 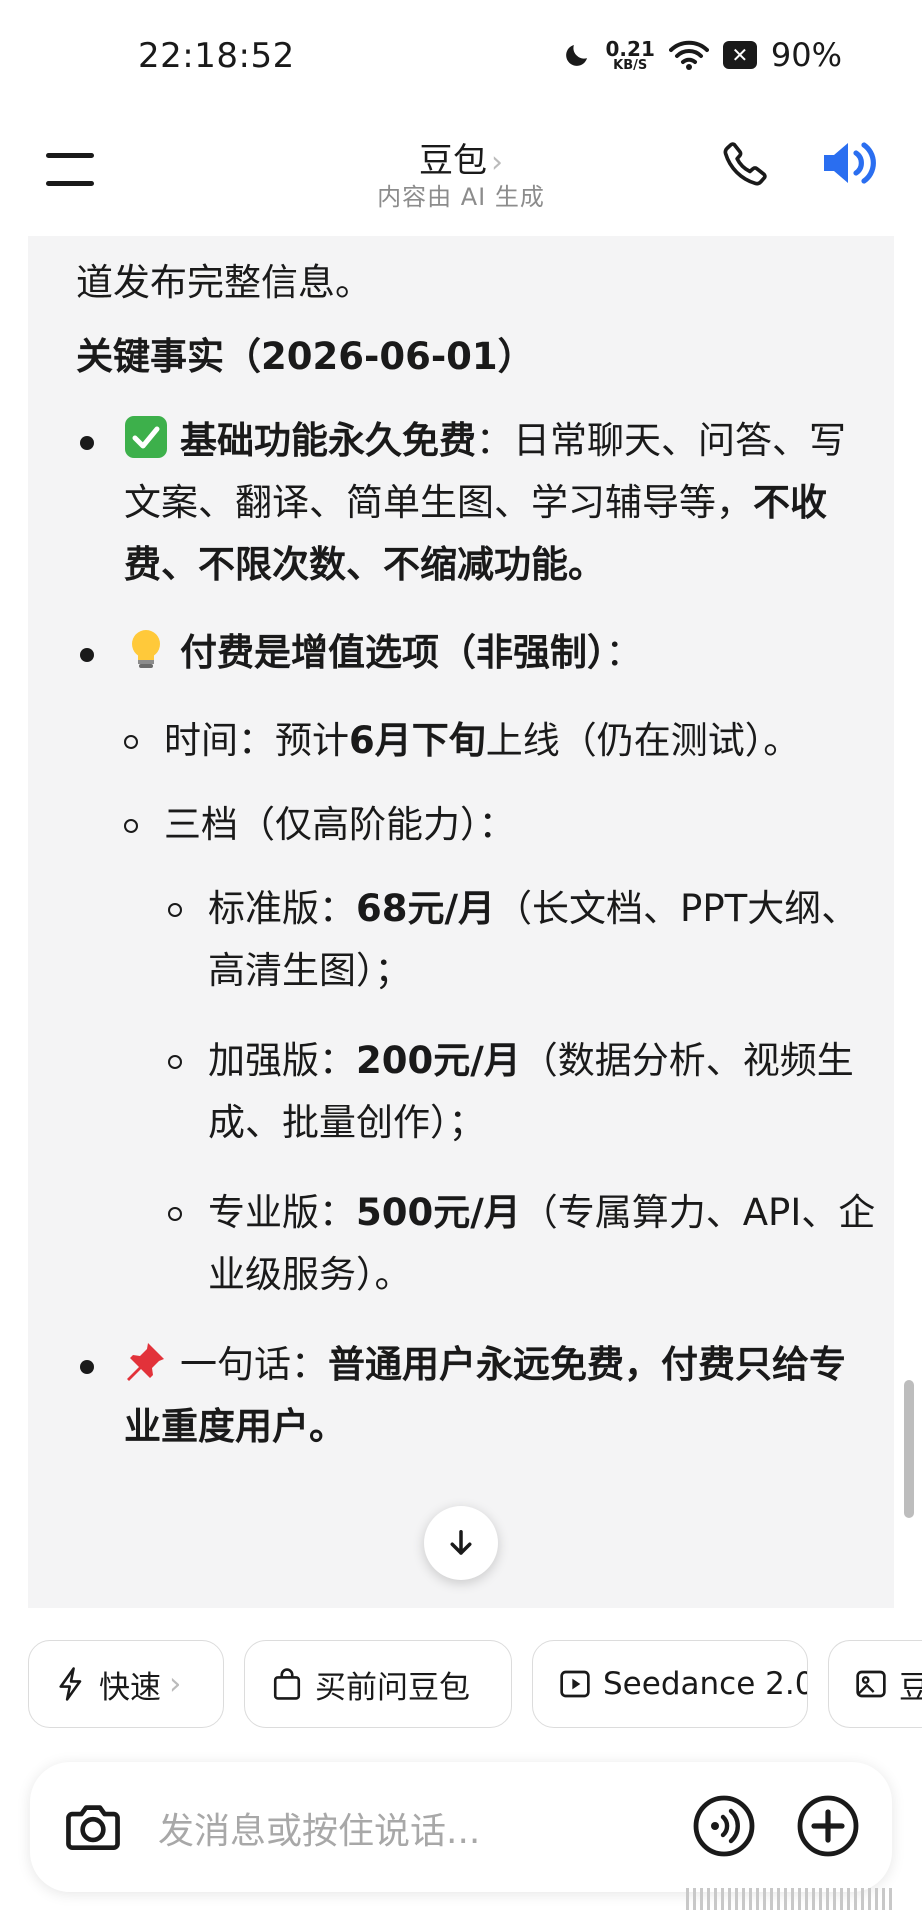 What do you see at coordinates (575, 1684) in the screenshot?
I see `play-icon` at bounding box center [575, 1684].